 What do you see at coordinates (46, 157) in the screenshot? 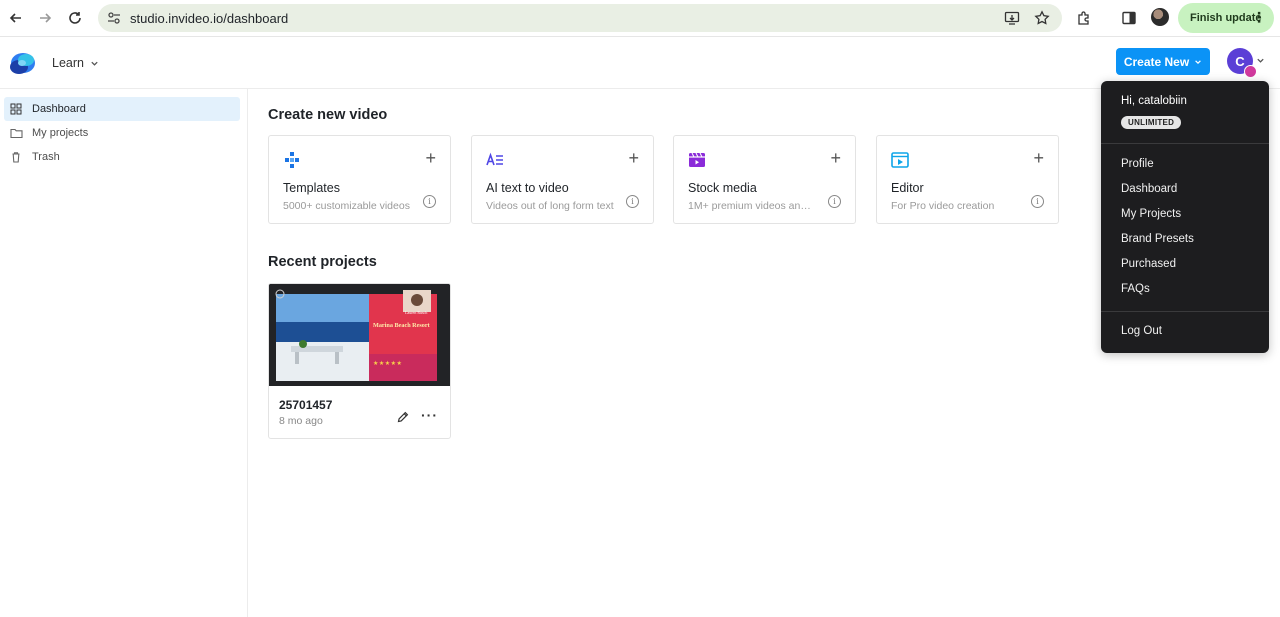
I see `sidebar-item-label: Trash` at bounding box center [46, 157].